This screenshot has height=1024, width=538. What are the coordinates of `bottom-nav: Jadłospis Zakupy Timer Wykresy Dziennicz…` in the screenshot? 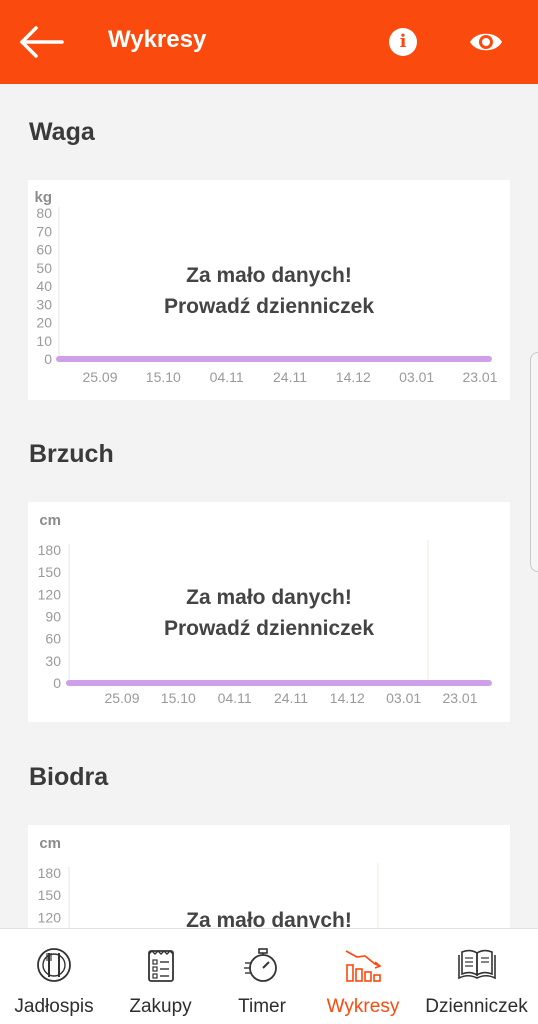 It's located at (269, 976).